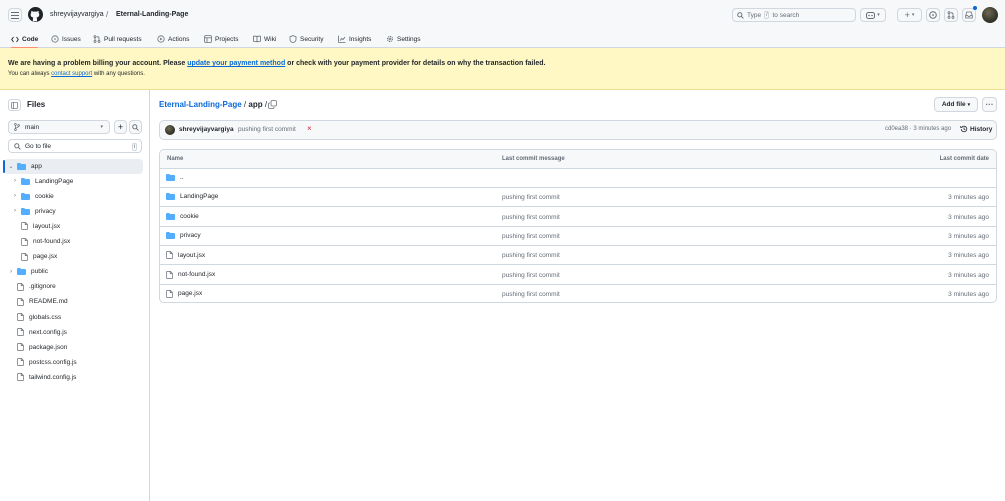 The height and width of the screenshot is (501, 1005). I want to click on copilot-button: ▾, so click(873, 15).